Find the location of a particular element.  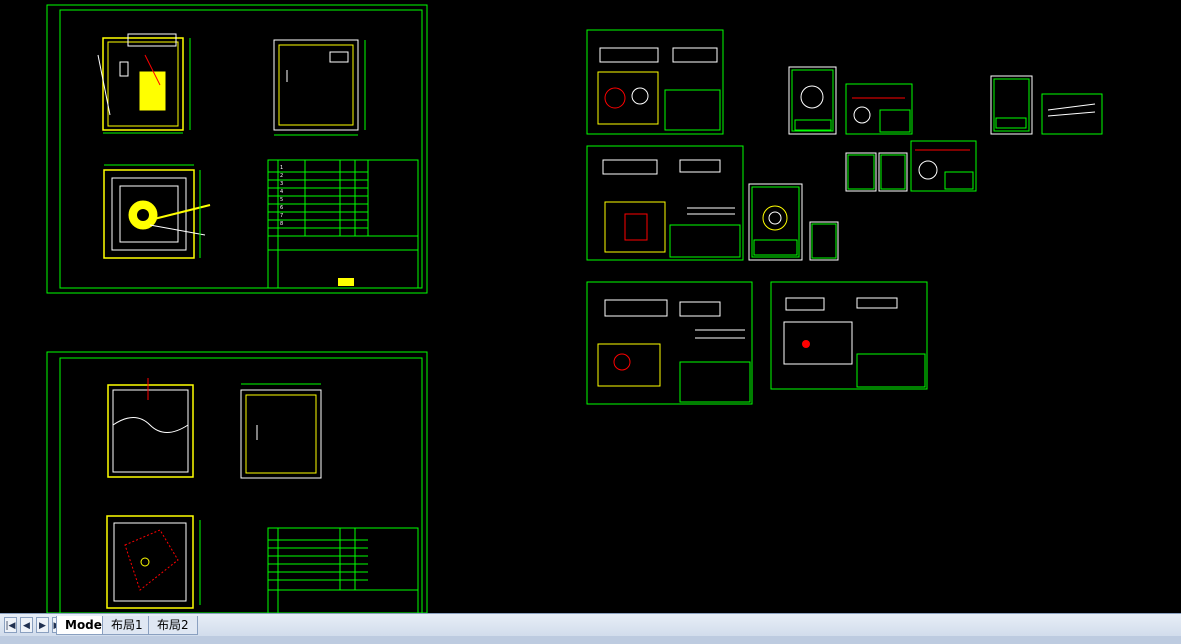

layout-tab-bar: |◀ ◀ ▶ ▶| Model 布局1 布局2 is located at coordinates (590, 628).